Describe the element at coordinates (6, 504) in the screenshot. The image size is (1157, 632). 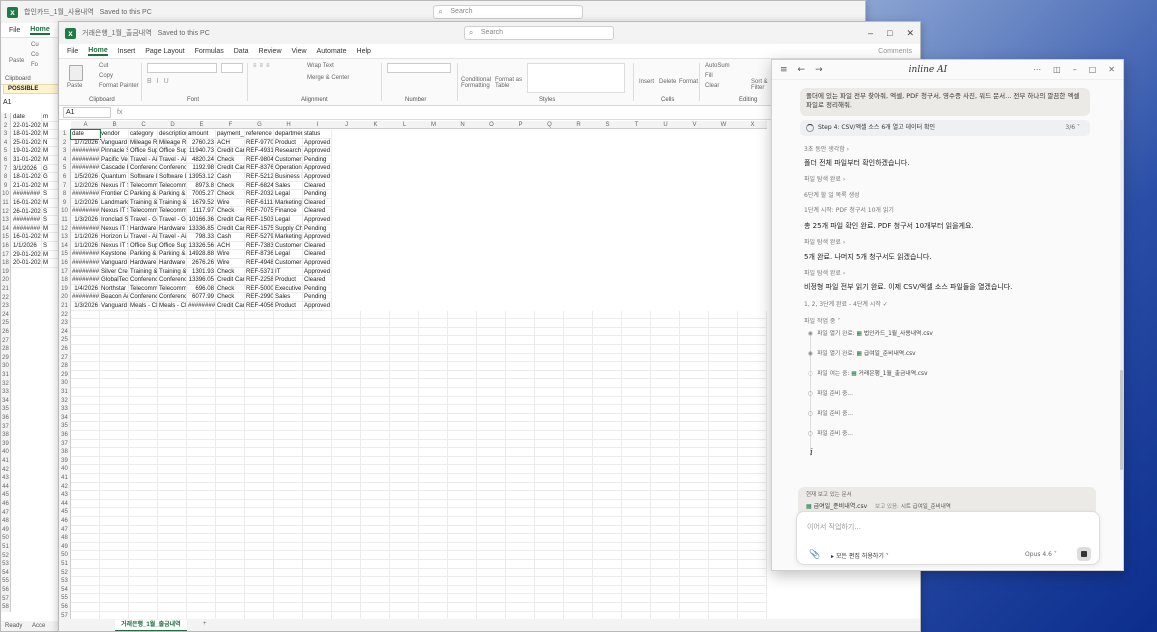
I see `row-header: 46` at that location.